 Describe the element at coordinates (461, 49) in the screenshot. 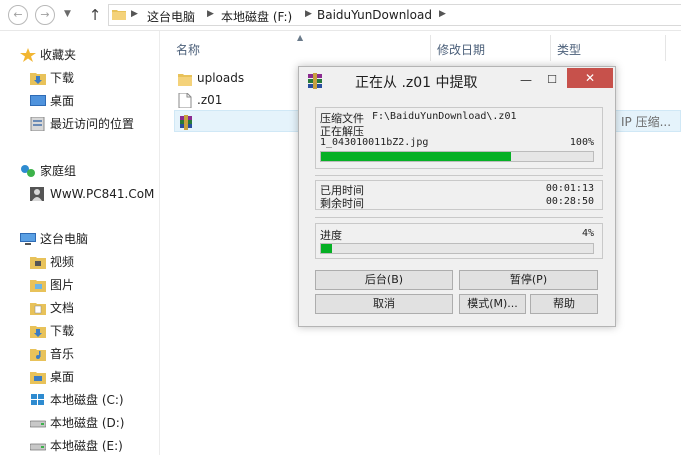

I see `column-header-date: 修改日期` at that location.